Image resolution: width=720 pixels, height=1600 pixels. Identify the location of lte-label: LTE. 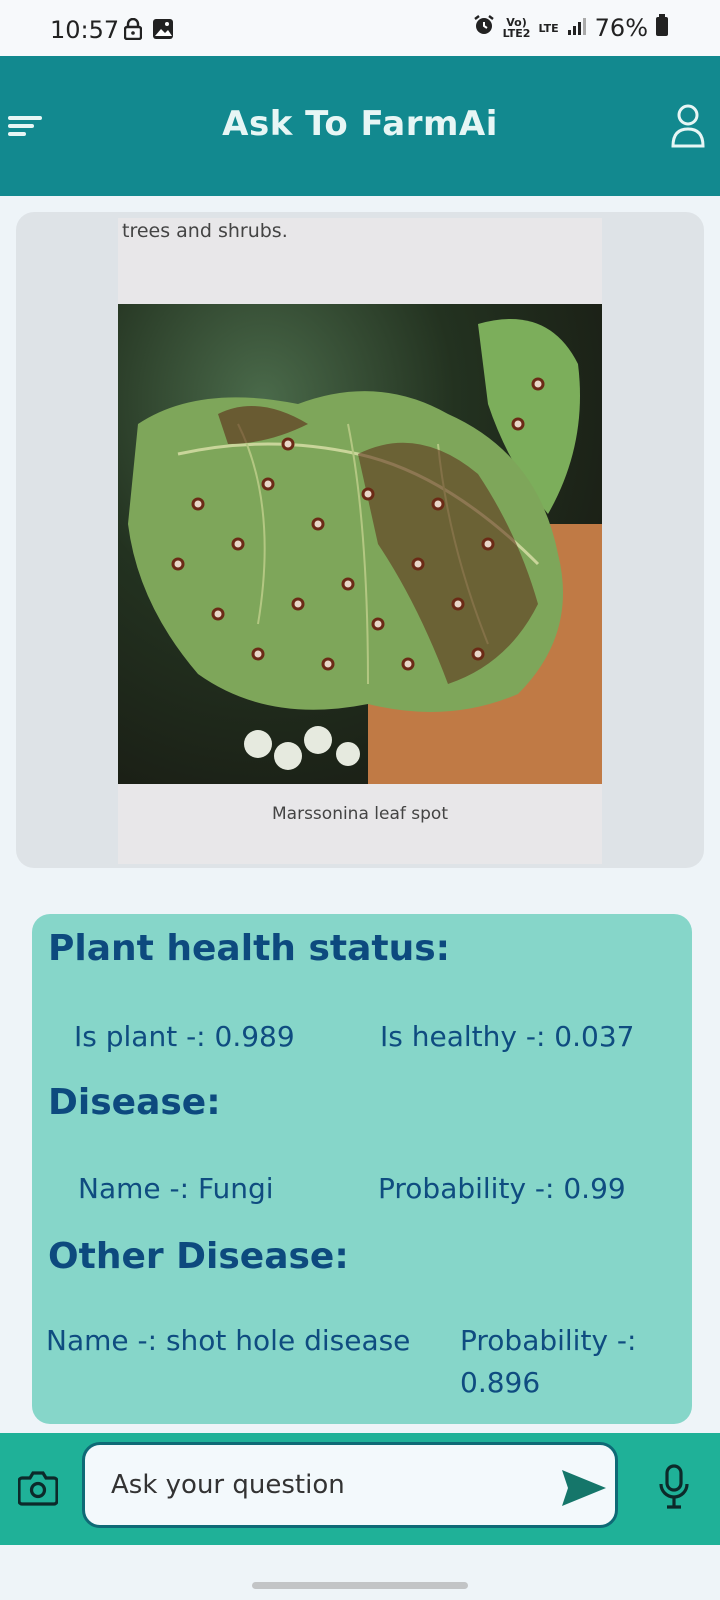
(548, 28).